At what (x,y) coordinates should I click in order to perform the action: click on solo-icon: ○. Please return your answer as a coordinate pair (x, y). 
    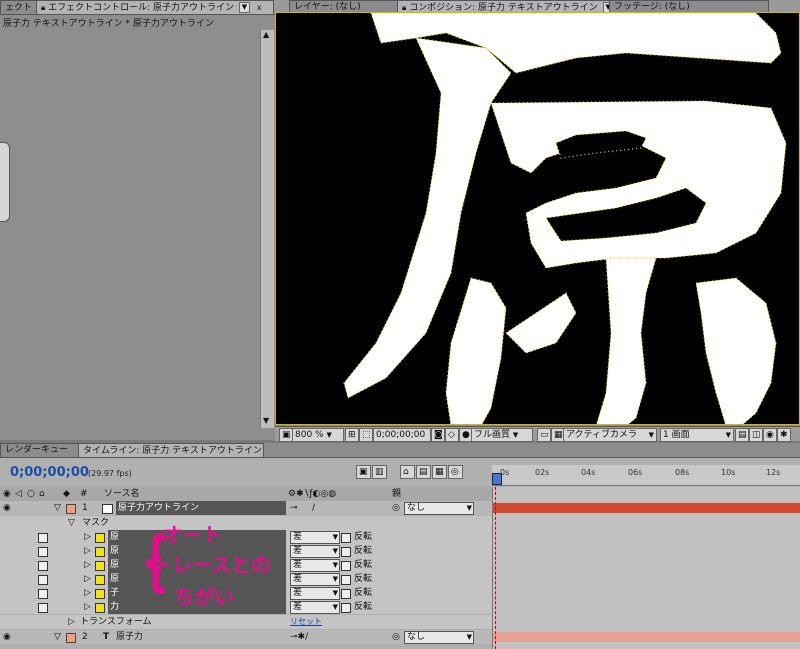
    Looking at the image, I should click on (31, 494).